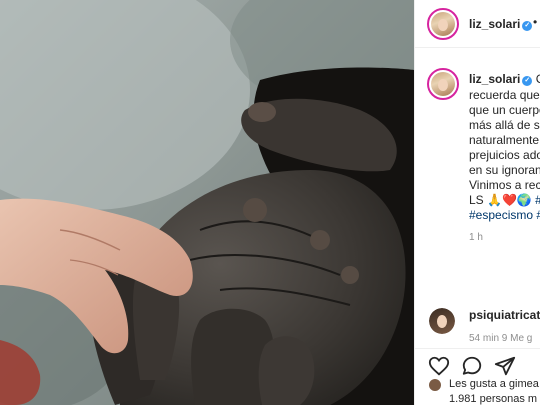 This screenshot has width=540, height=405. I want to click on comment-meta: 54 min 9 Me g, so click(501, 338).